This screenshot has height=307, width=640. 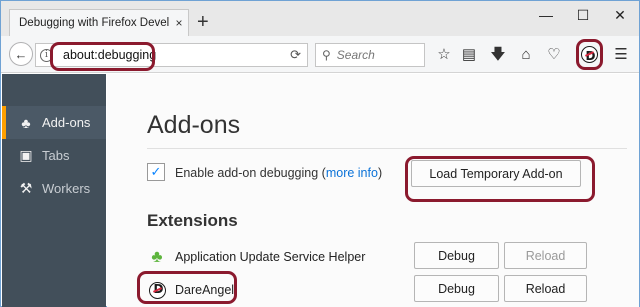 What do you see at coordinates (352, 173) in the screenshot?
I see `more-info-link: more info` at bounding box center [352, 173].